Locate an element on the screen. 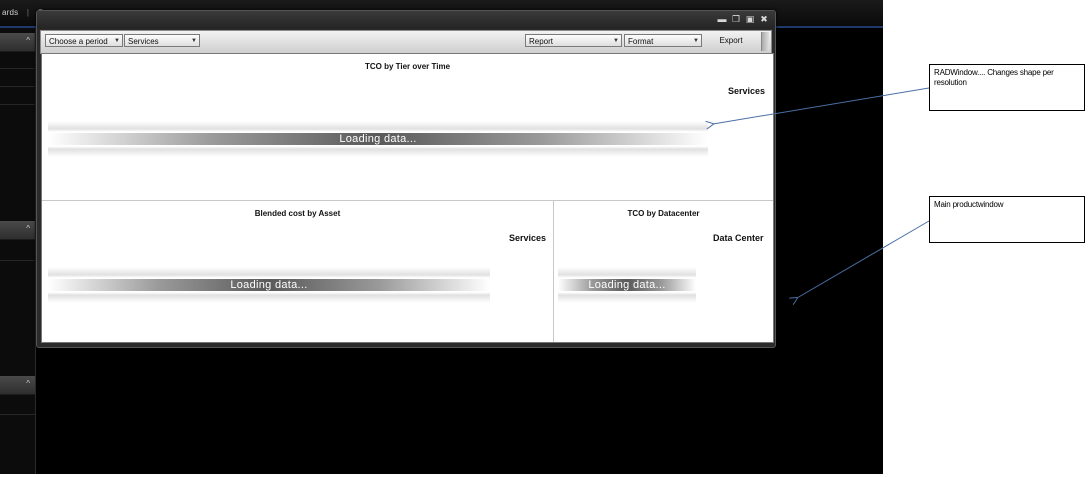 Image resolution: width=1090 pixels, height=477 pixels. arrow-to-radwindow is located at coordinates (821, 105).